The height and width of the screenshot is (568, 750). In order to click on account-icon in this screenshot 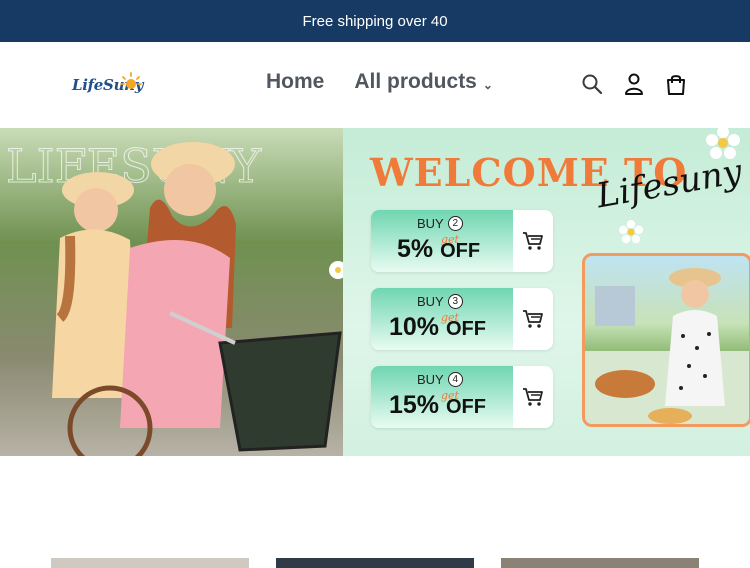, I will do `click(634, 84)`.